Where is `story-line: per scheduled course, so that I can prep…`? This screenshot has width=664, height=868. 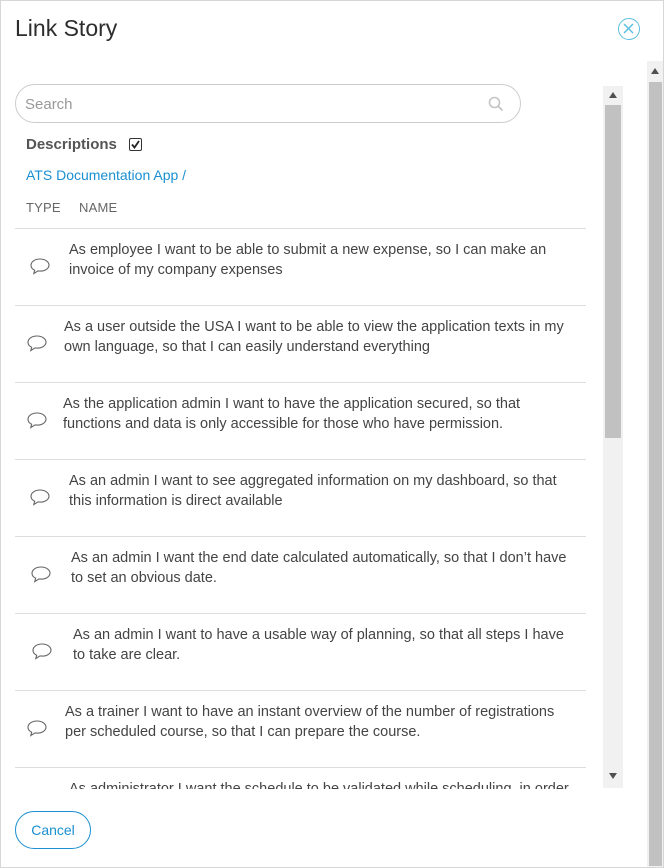
story-line: per scheduled course, so that I can prep… is located at coordinates (243, 732).